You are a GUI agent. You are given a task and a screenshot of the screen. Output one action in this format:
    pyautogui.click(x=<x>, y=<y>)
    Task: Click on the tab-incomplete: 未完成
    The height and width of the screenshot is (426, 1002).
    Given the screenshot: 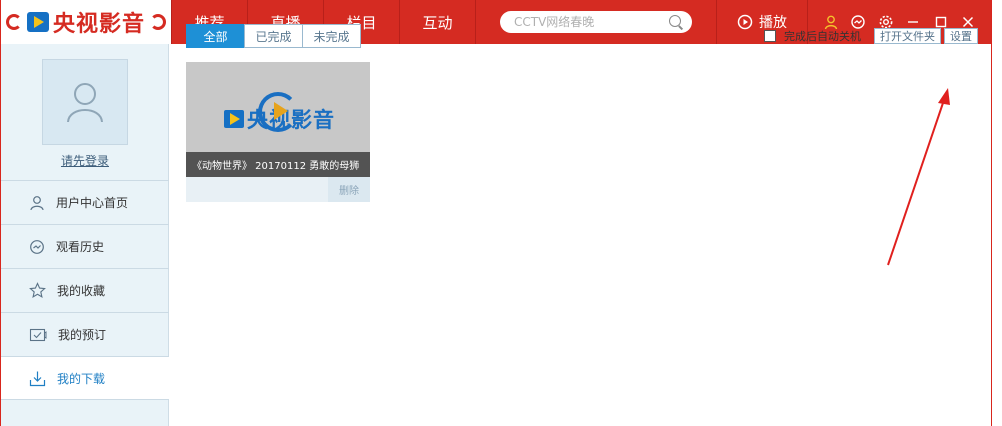 What is the action you would take?
    pyautogui.click(x=331, y=36)
    